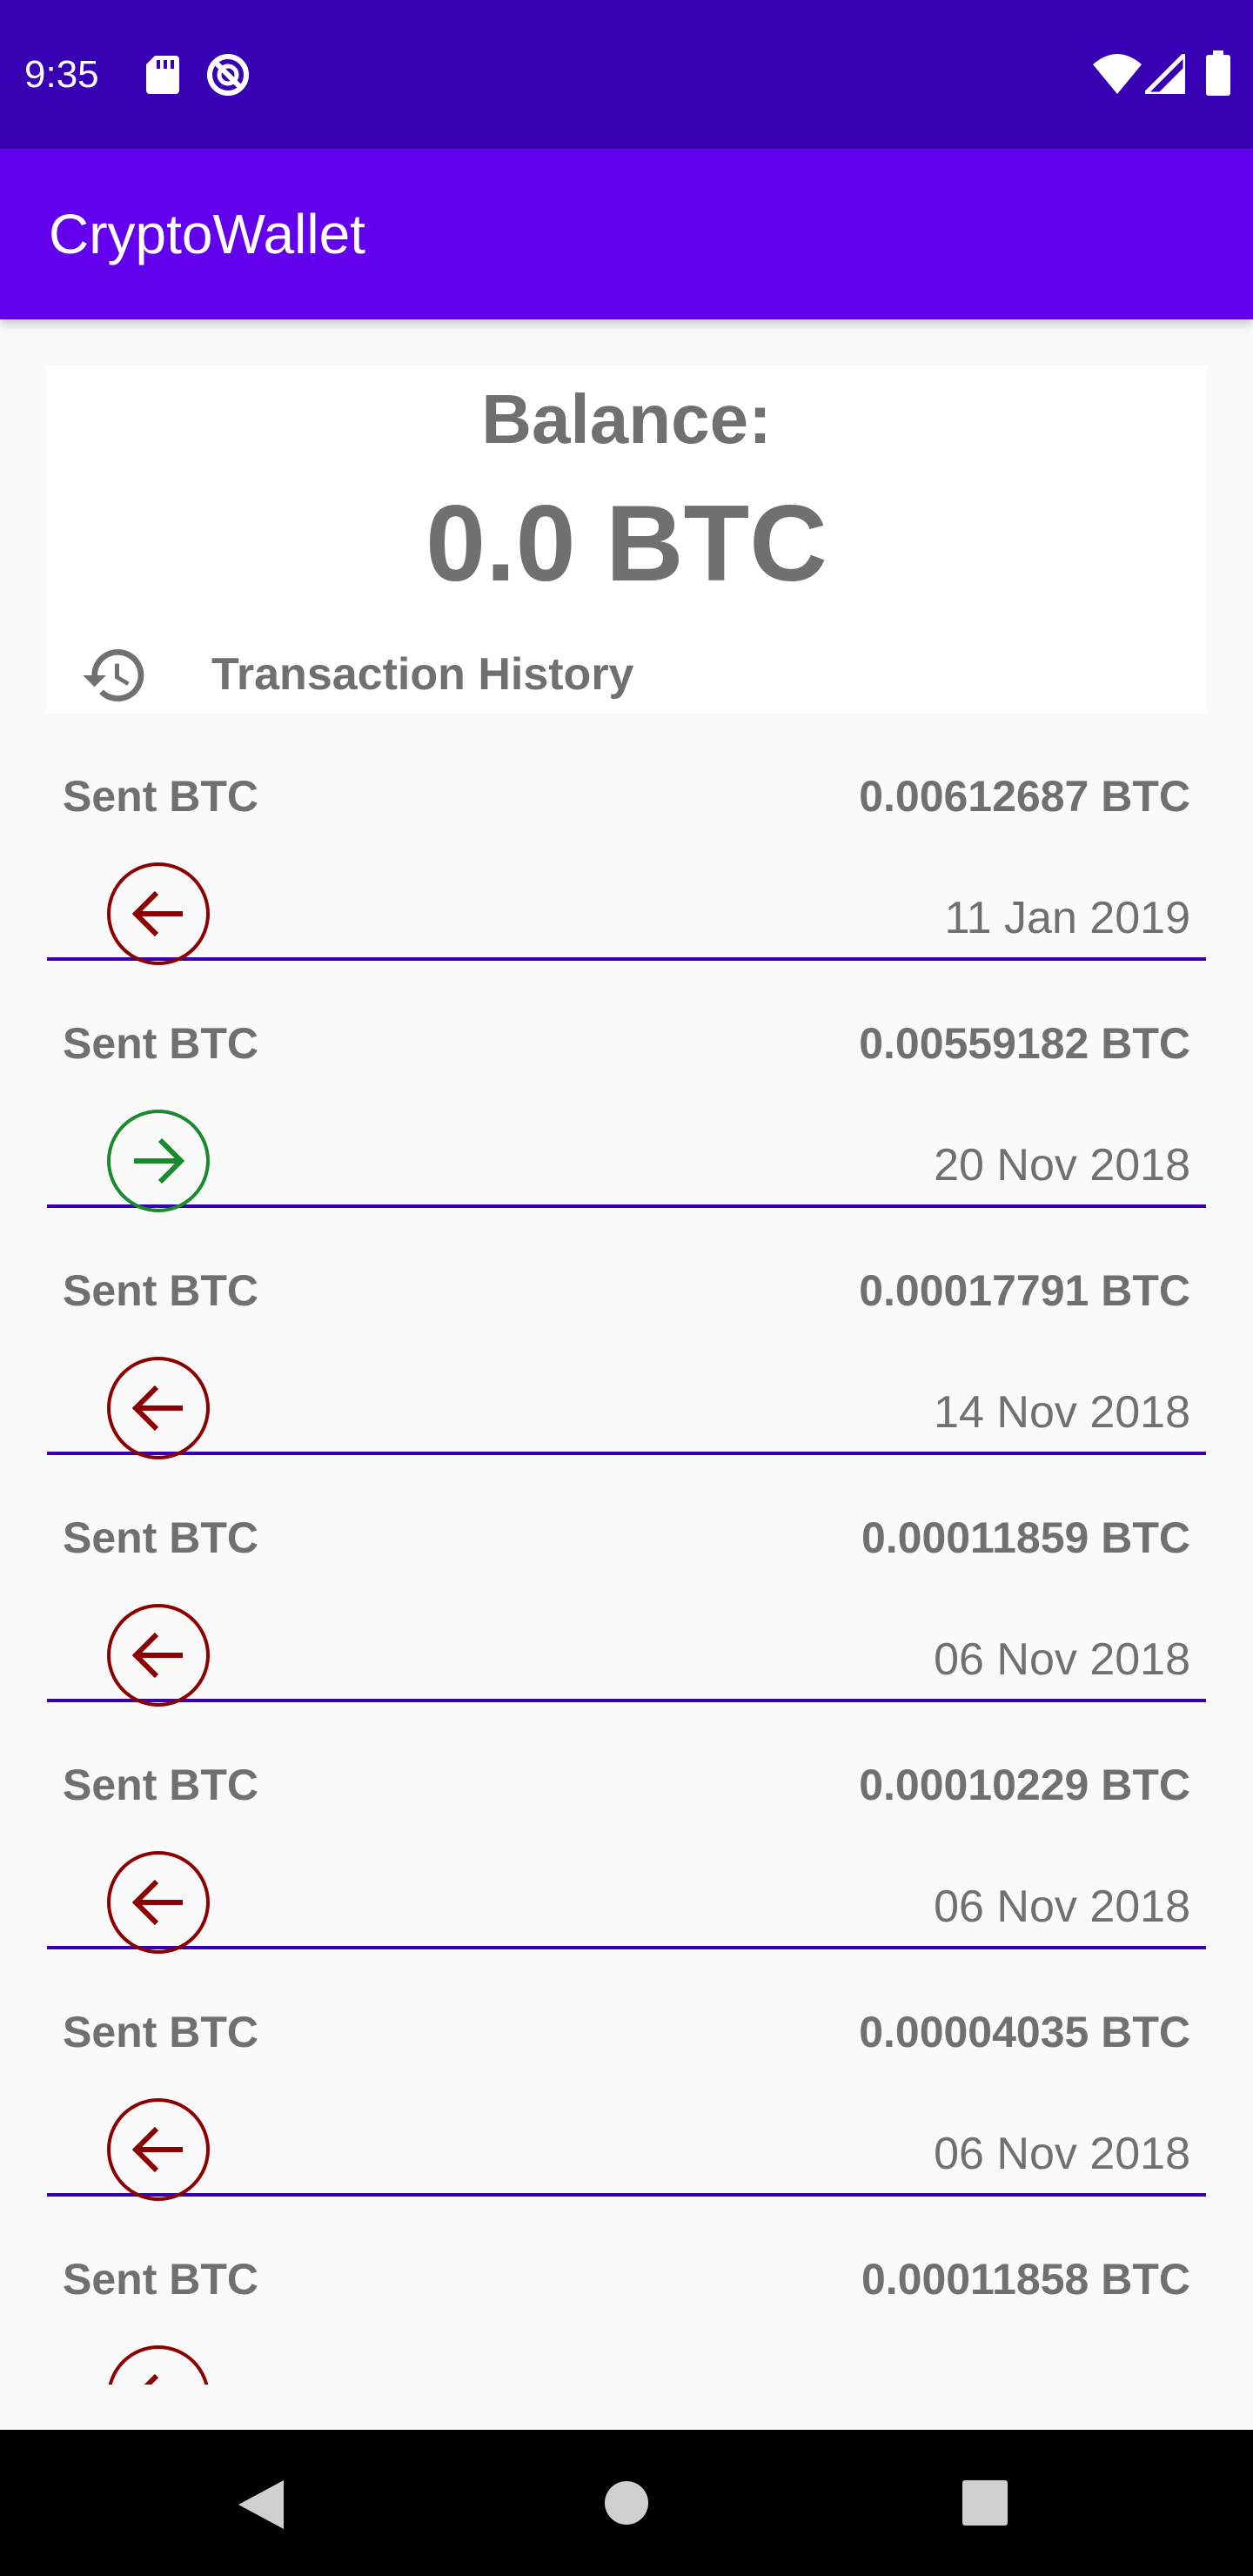 The image size is (1253, 2576). Describe the element at coordinates (1024, 2032) in the screenshot. I see `transaction-amount: 0.00004035 BTC` at that location.